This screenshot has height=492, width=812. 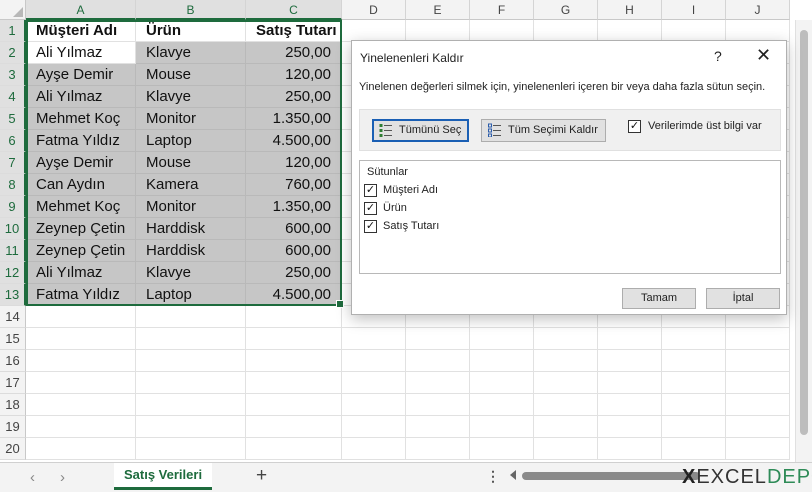 What do you see at coordinates (294, 163) in the screenshot?
I see `table-cell: 120,00` at bounding box center [294, 163].